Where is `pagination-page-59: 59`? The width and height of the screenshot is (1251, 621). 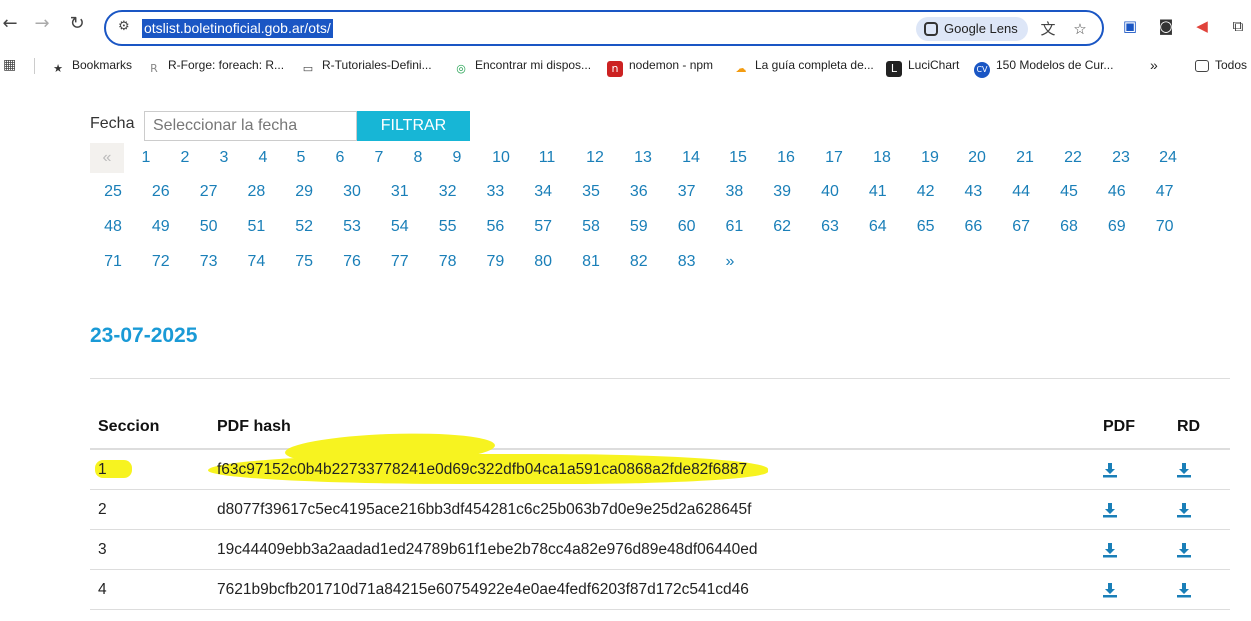
pagination-page-59: 59 is located at coordinates (639, 227).